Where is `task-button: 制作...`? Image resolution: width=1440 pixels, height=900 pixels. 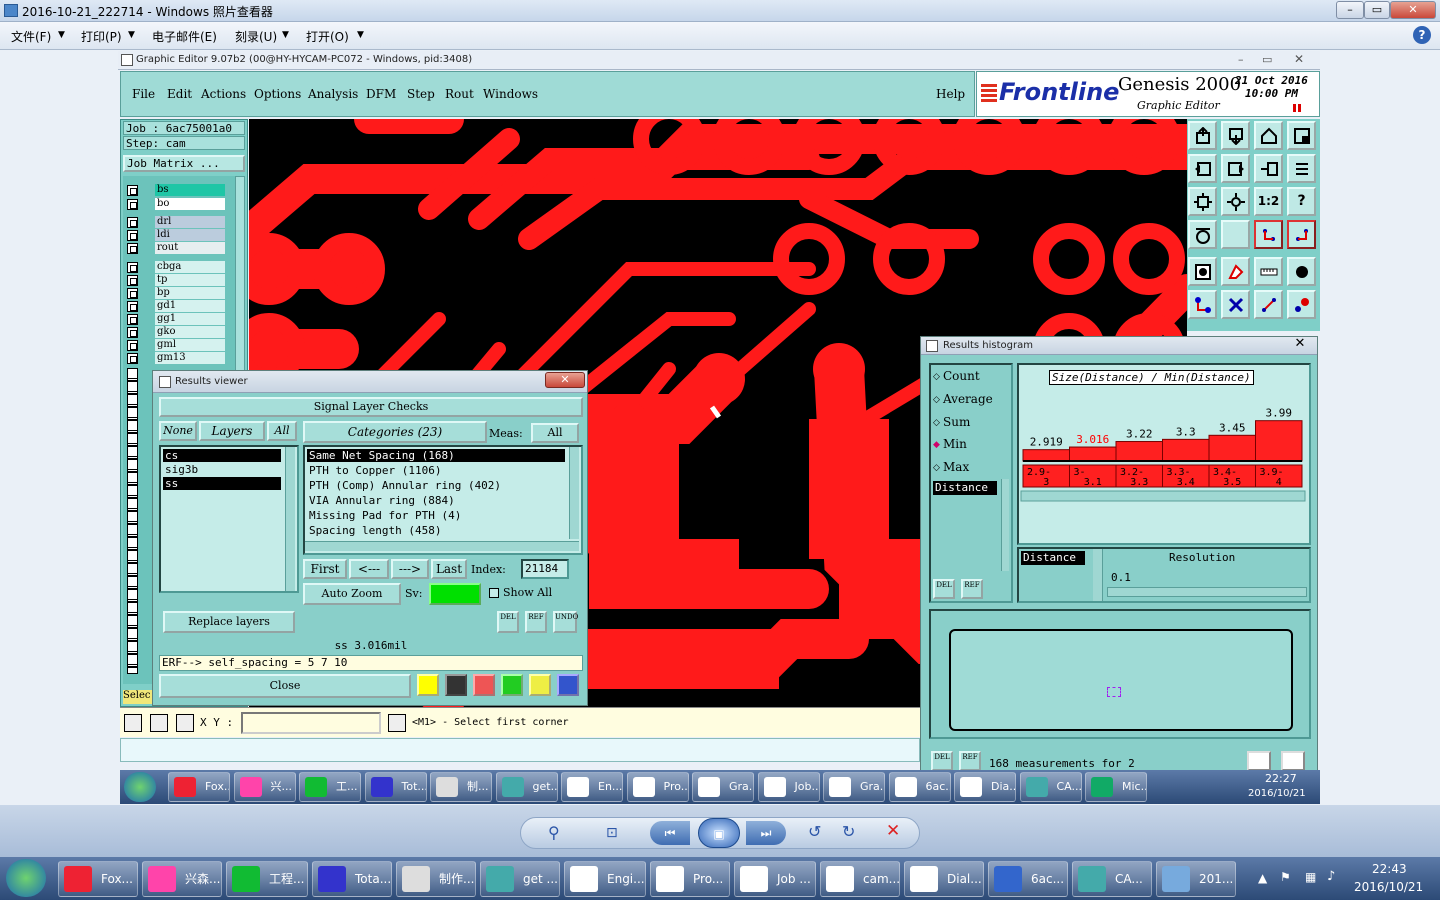
task-button: 制作... is located at coordinates (436, 879).